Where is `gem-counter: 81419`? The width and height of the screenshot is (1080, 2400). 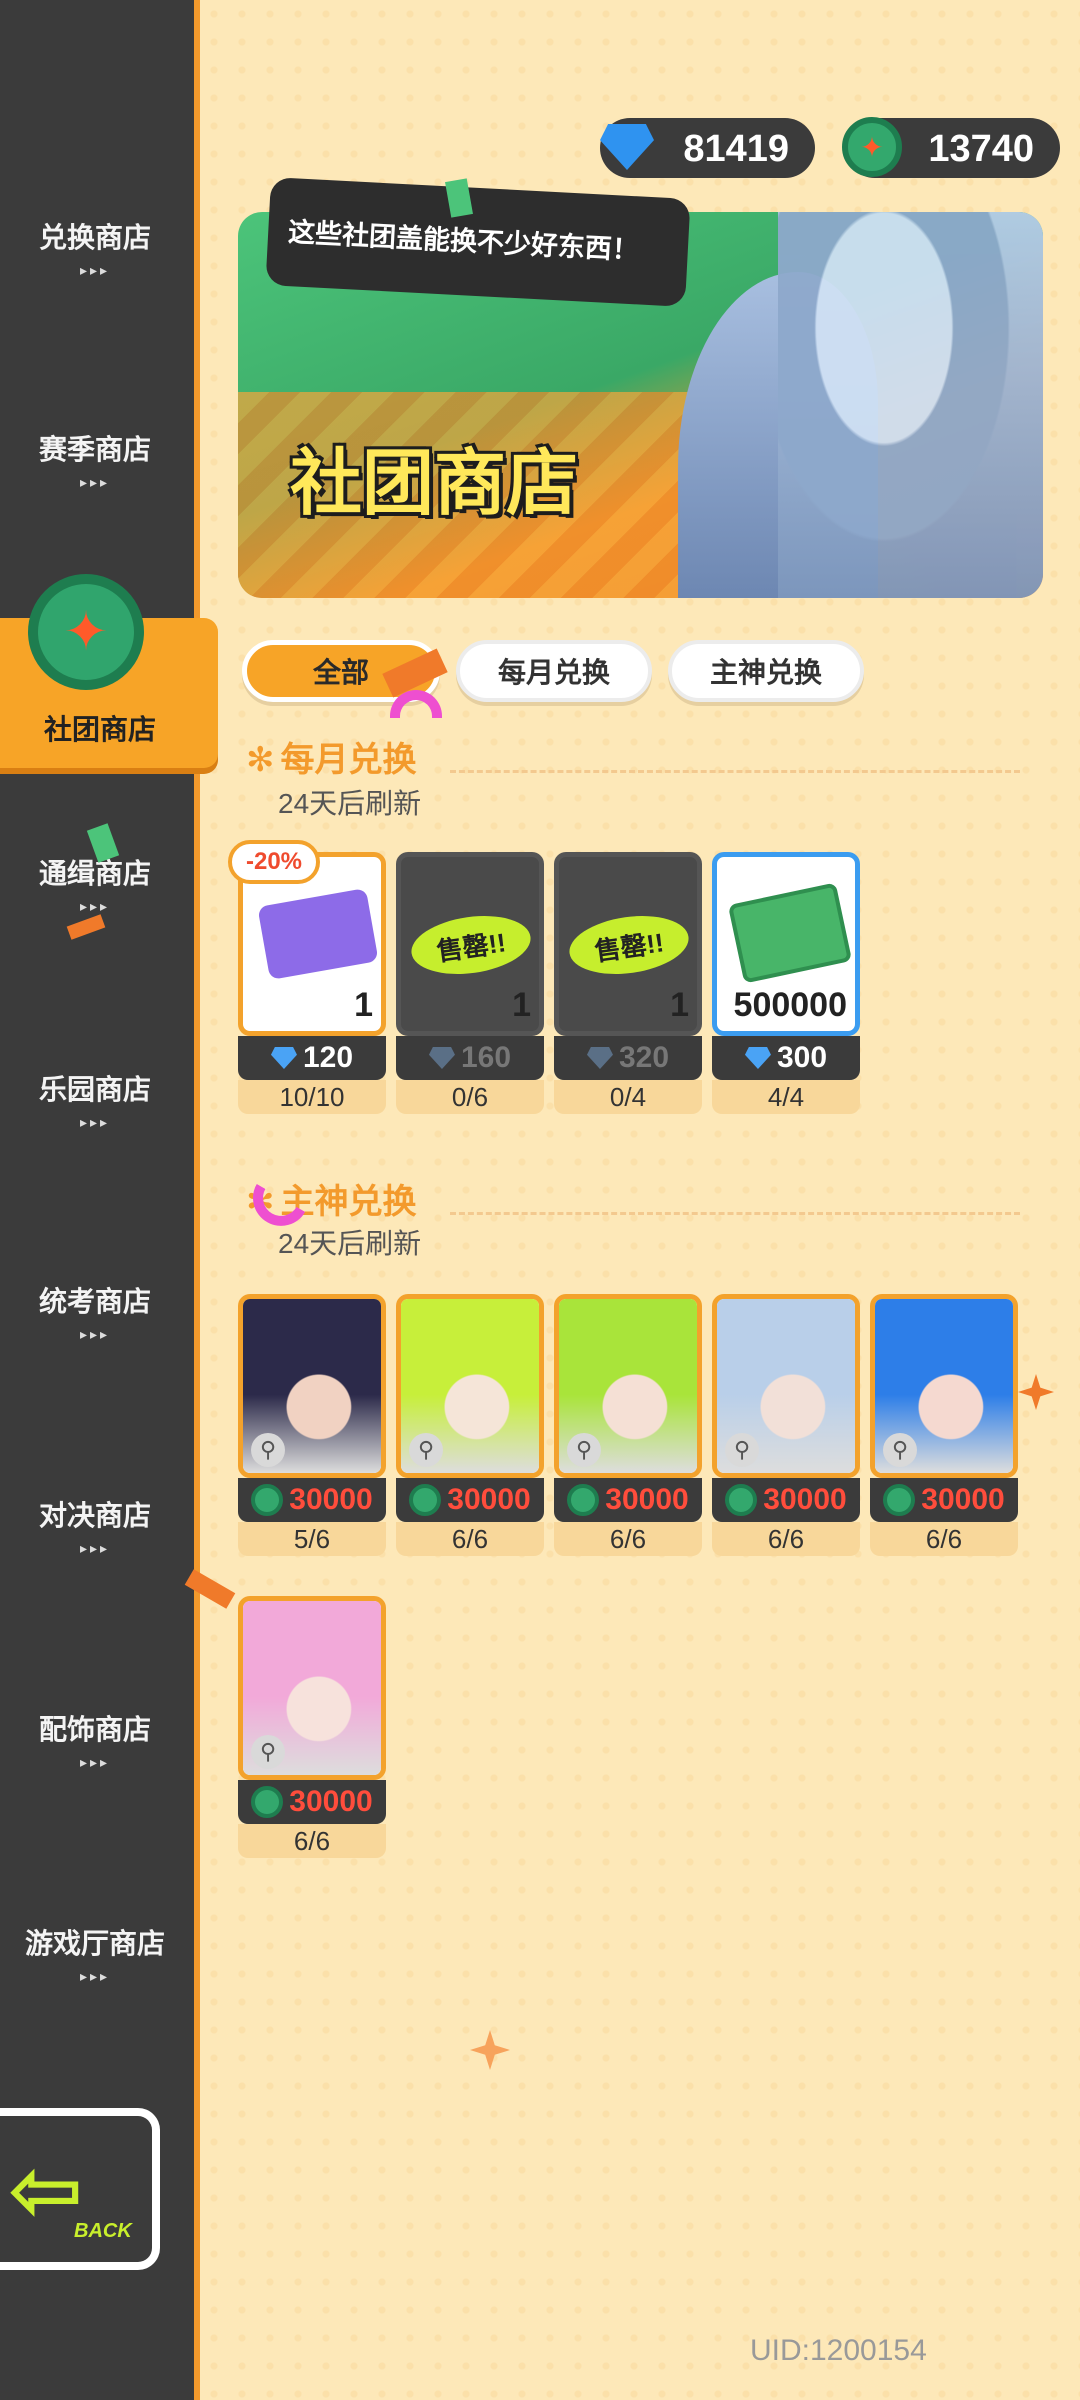
gem-counter: 81419 is located at coordinates (707, 148).